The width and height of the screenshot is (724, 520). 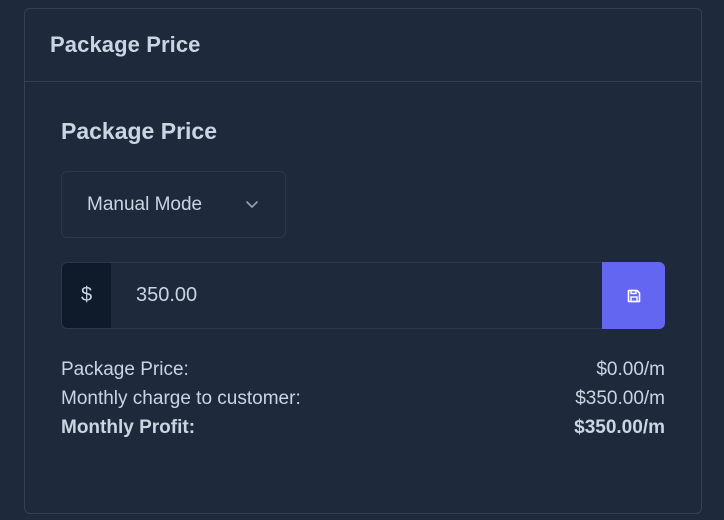 What do you see at coordinates (252, 204) in the screenshot?
I see `chevron-down-icon` at bounding box center [252, 204].